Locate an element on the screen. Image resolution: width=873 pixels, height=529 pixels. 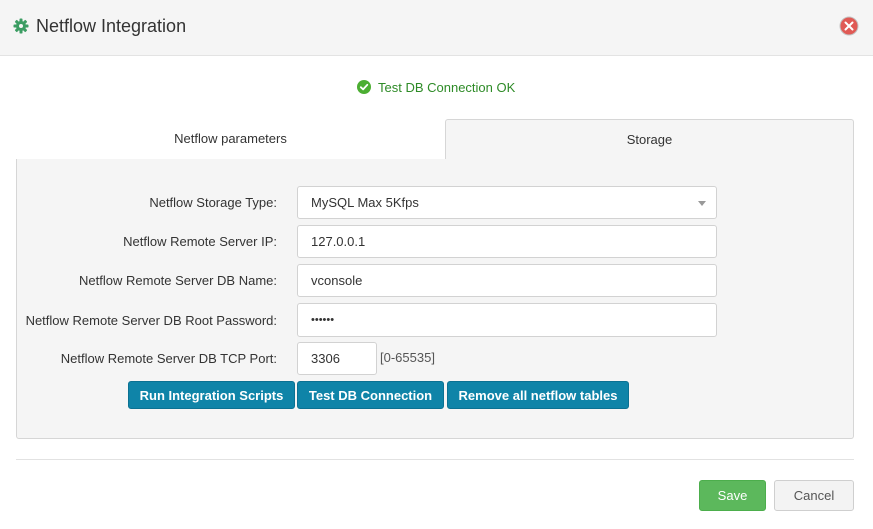
db-name-value: vconsole is located at coordinates (337, 280).